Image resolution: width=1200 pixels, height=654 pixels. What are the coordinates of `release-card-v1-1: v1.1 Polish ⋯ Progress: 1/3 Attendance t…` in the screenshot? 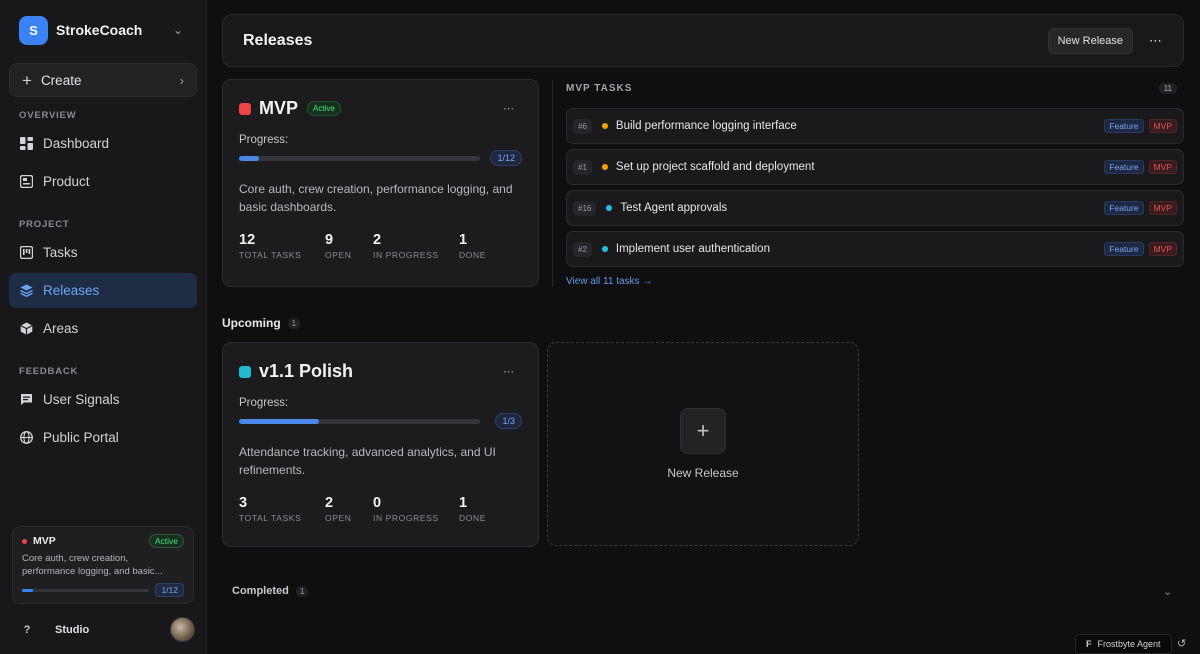 It's located at (380, 444).